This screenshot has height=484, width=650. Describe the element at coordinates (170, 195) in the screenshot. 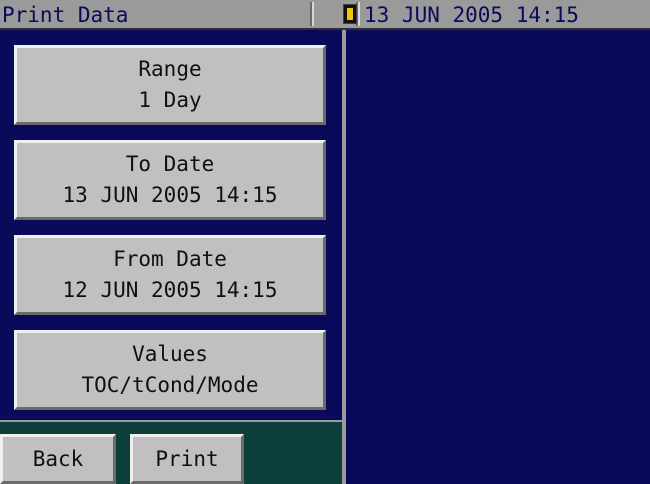

I see `to-date-value: 13 JUN 2005 14:15` at that location.